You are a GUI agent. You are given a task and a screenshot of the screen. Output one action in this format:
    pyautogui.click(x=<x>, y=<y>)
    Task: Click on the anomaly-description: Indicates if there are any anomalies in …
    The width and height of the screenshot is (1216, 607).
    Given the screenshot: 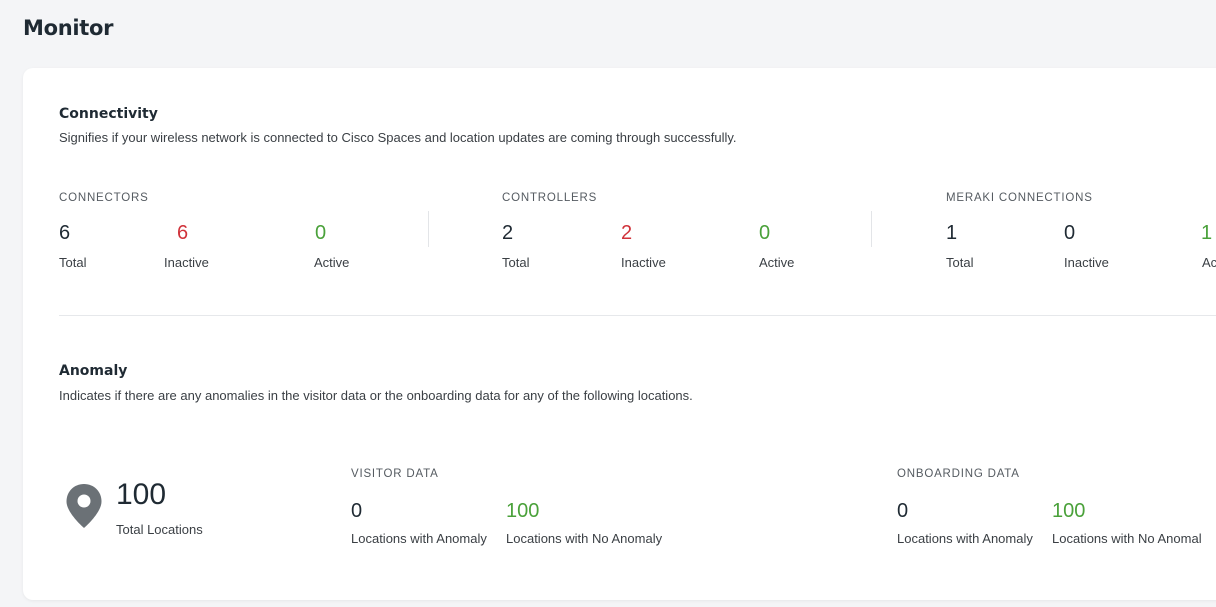 What is the action you would take?
    pyautogui.click(x=376, y=395)
    